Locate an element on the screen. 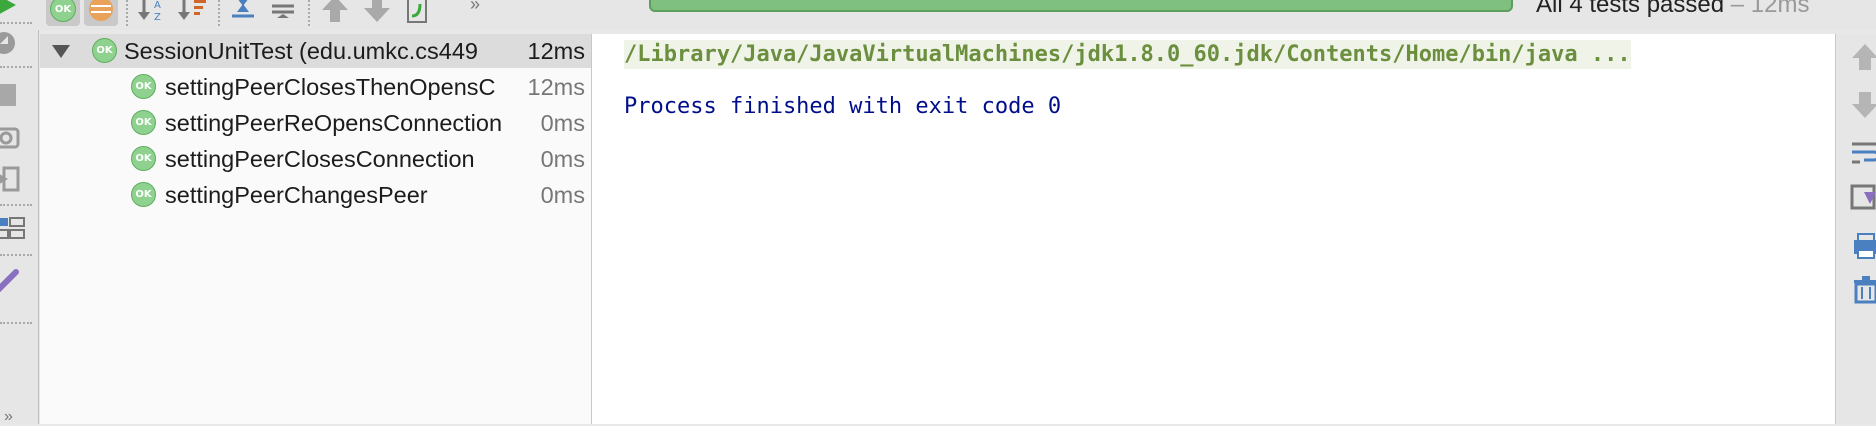  test-name: settingPeerClosesThenOpensC is located at coordinates (330, 86).